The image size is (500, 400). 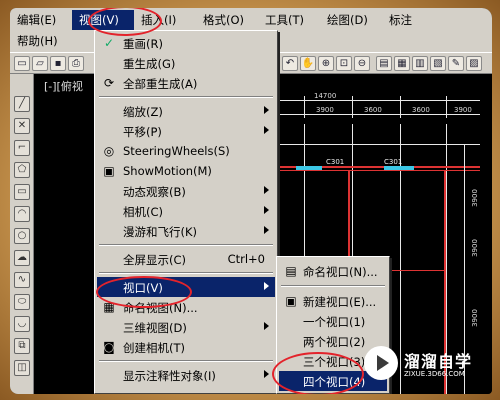 What do you see at coordinates (22, 63) in the screenshot?
I see `new-icon: ▭` at bounding box center [22, 63].